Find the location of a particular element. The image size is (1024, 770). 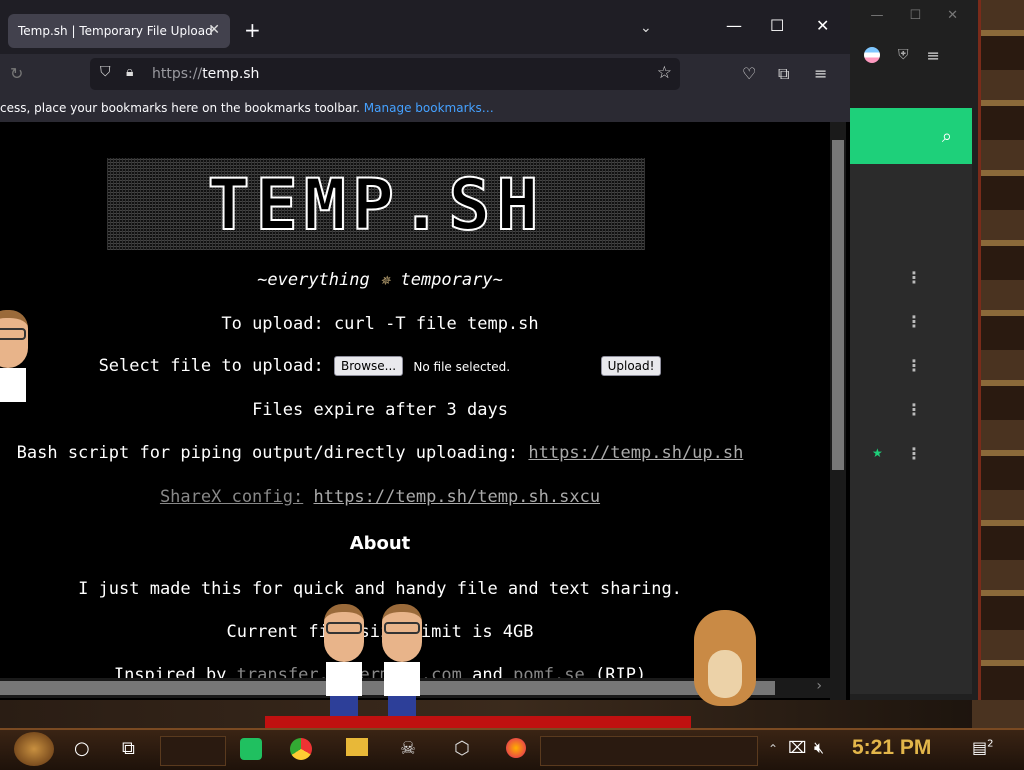

search-icon: ⌕ is located at coordinates (947, 136).